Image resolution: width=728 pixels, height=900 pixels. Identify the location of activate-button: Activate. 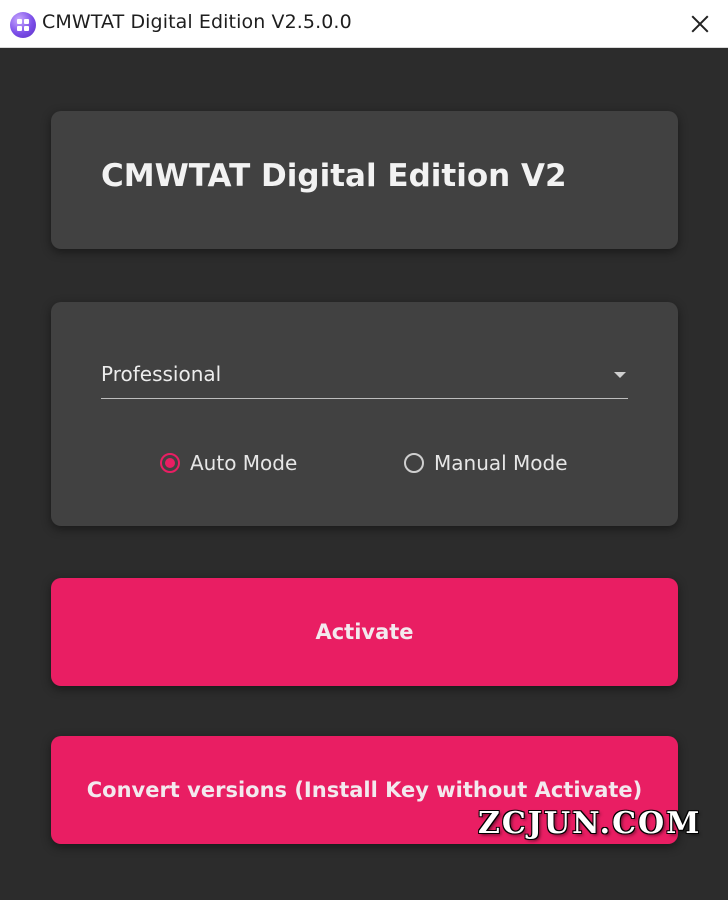
(364, 632).